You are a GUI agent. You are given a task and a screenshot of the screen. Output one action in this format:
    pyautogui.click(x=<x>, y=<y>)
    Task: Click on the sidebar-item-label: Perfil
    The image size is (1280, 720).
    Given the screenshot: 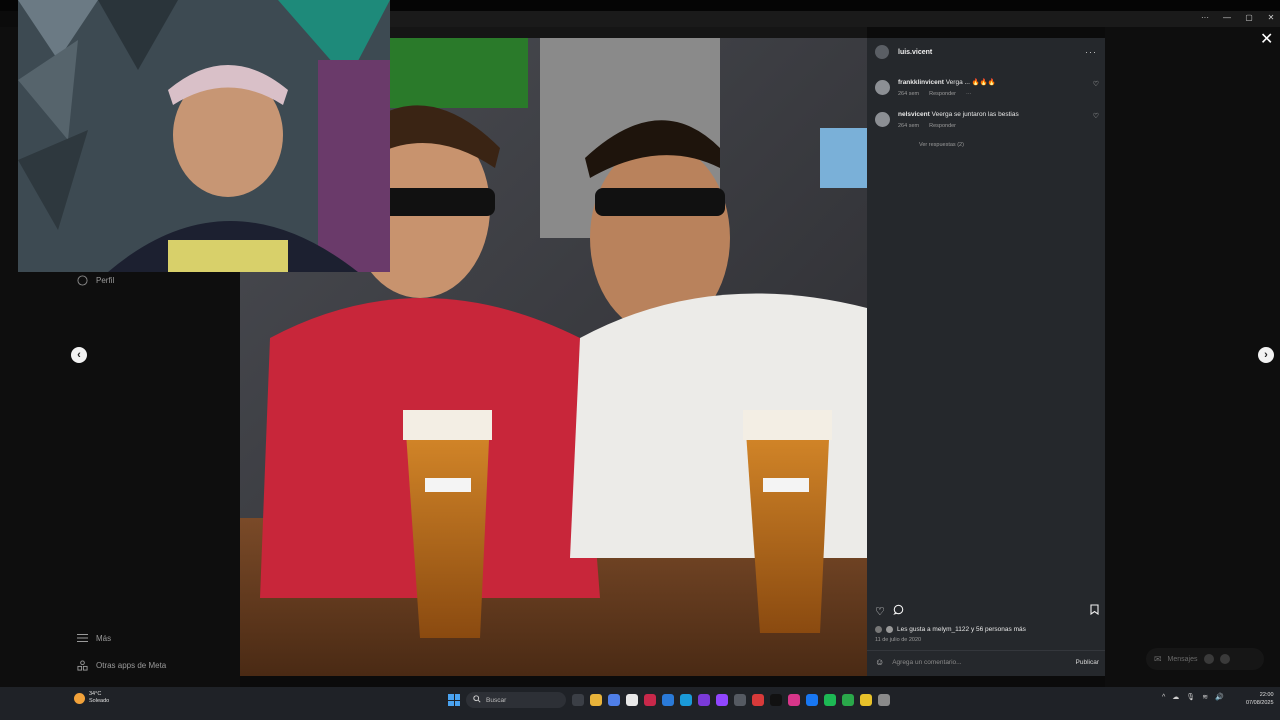 What is the action you would take?
    pyautogui.click(x=105, y=280)
    